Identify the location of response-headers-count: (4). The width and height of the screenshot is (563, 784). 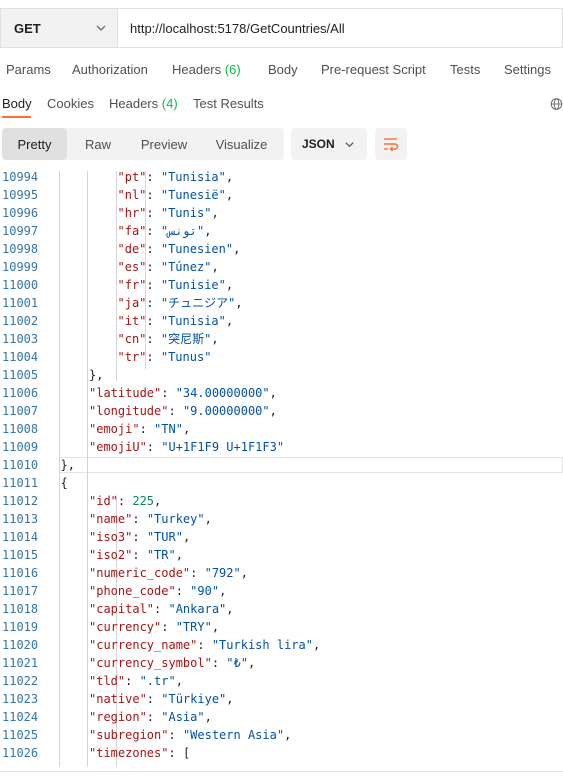
(169, 103).